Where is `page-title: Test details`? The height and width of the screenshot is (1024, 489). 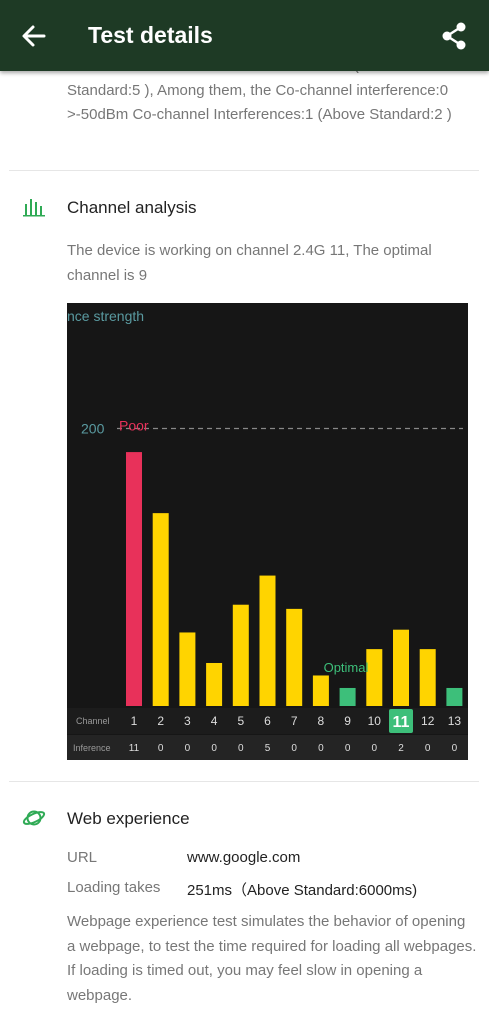
page-title: Test details is located at coordinates (150, 35).